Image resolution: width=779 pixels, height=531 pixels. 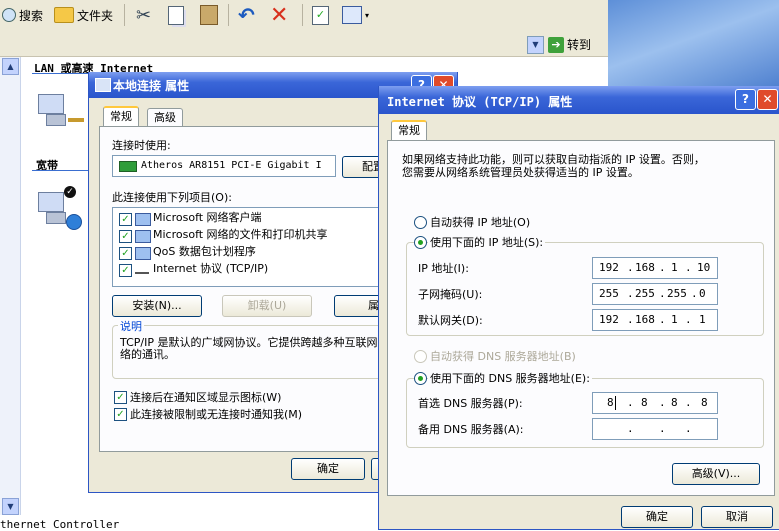 What do you see at coordinates (141, 145) in the screenshot?
I see `connect-using-label: 连接时使用:` at bounding box center [141, 145].